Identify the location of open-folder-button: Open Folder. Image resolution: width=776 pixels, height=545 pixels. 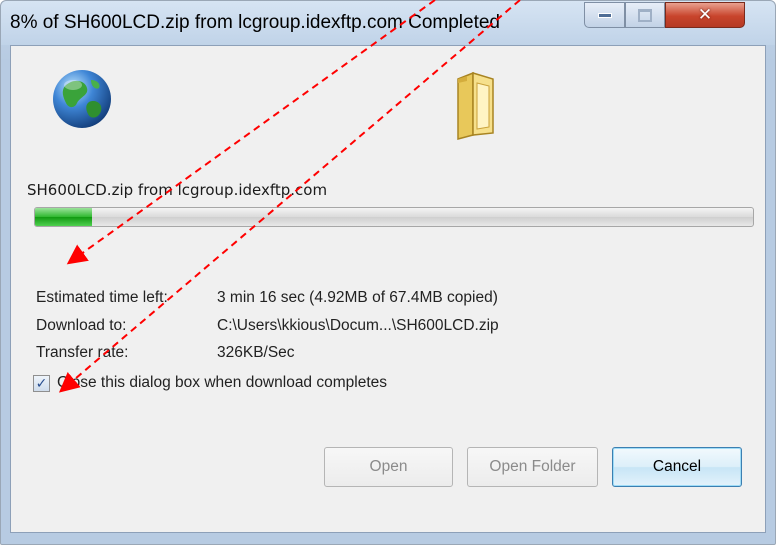
(532, 467).